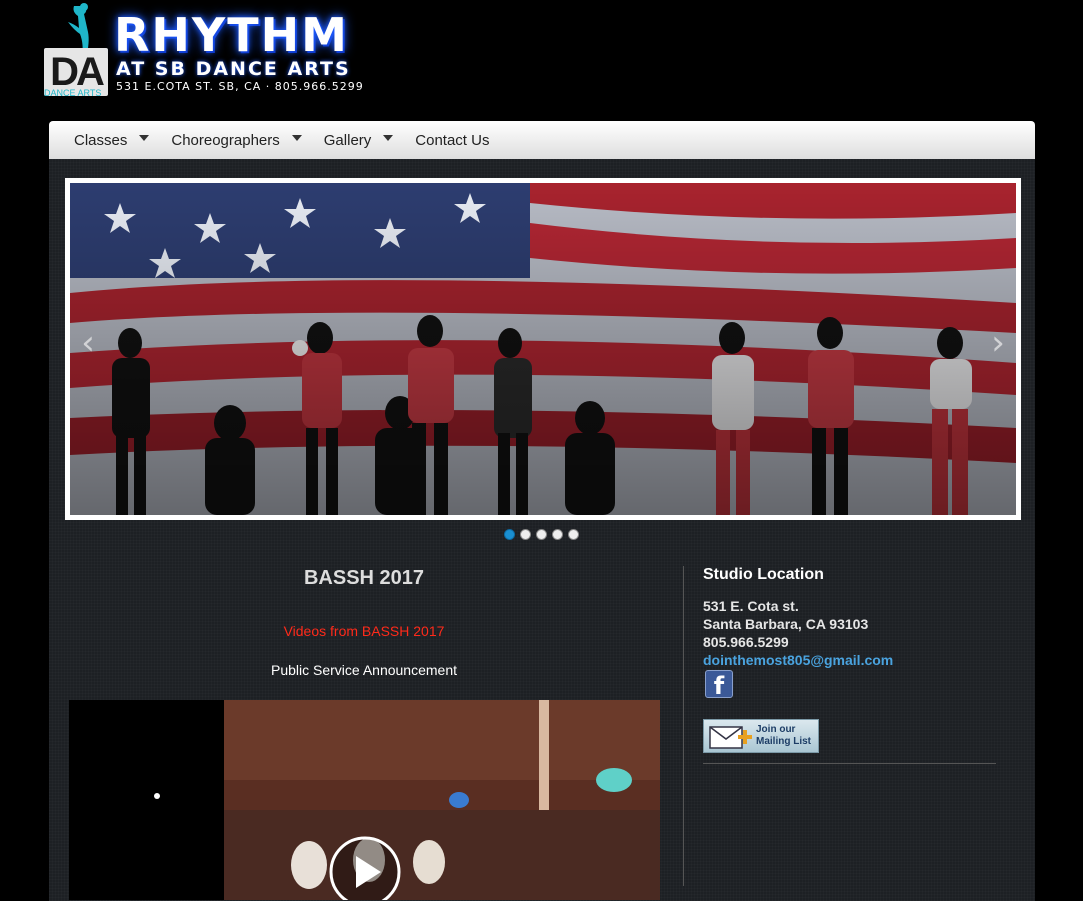 This screenshot has height=901, width=1083. I want to click on address-line-2: Santa Barbara, CA 93103, so click(786, 624).